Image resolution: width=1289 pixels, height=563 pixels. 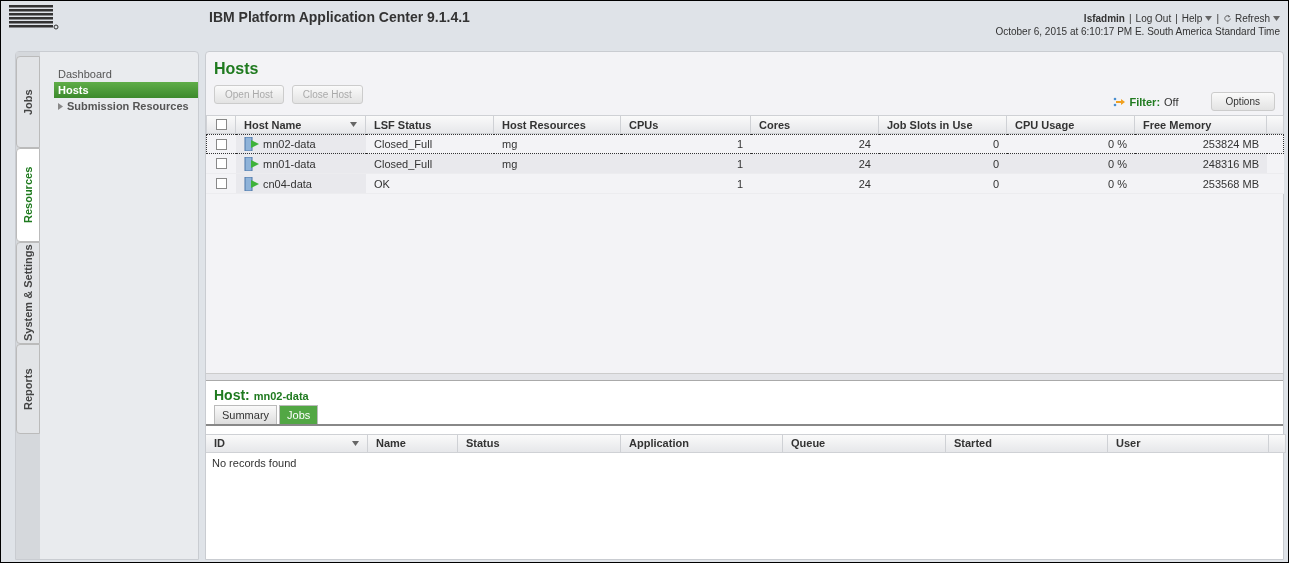 What do you see at coordinates (1201, 124) in the screenshot?
I see `column-header: Free Memory` at bounding box center [1201, 124].